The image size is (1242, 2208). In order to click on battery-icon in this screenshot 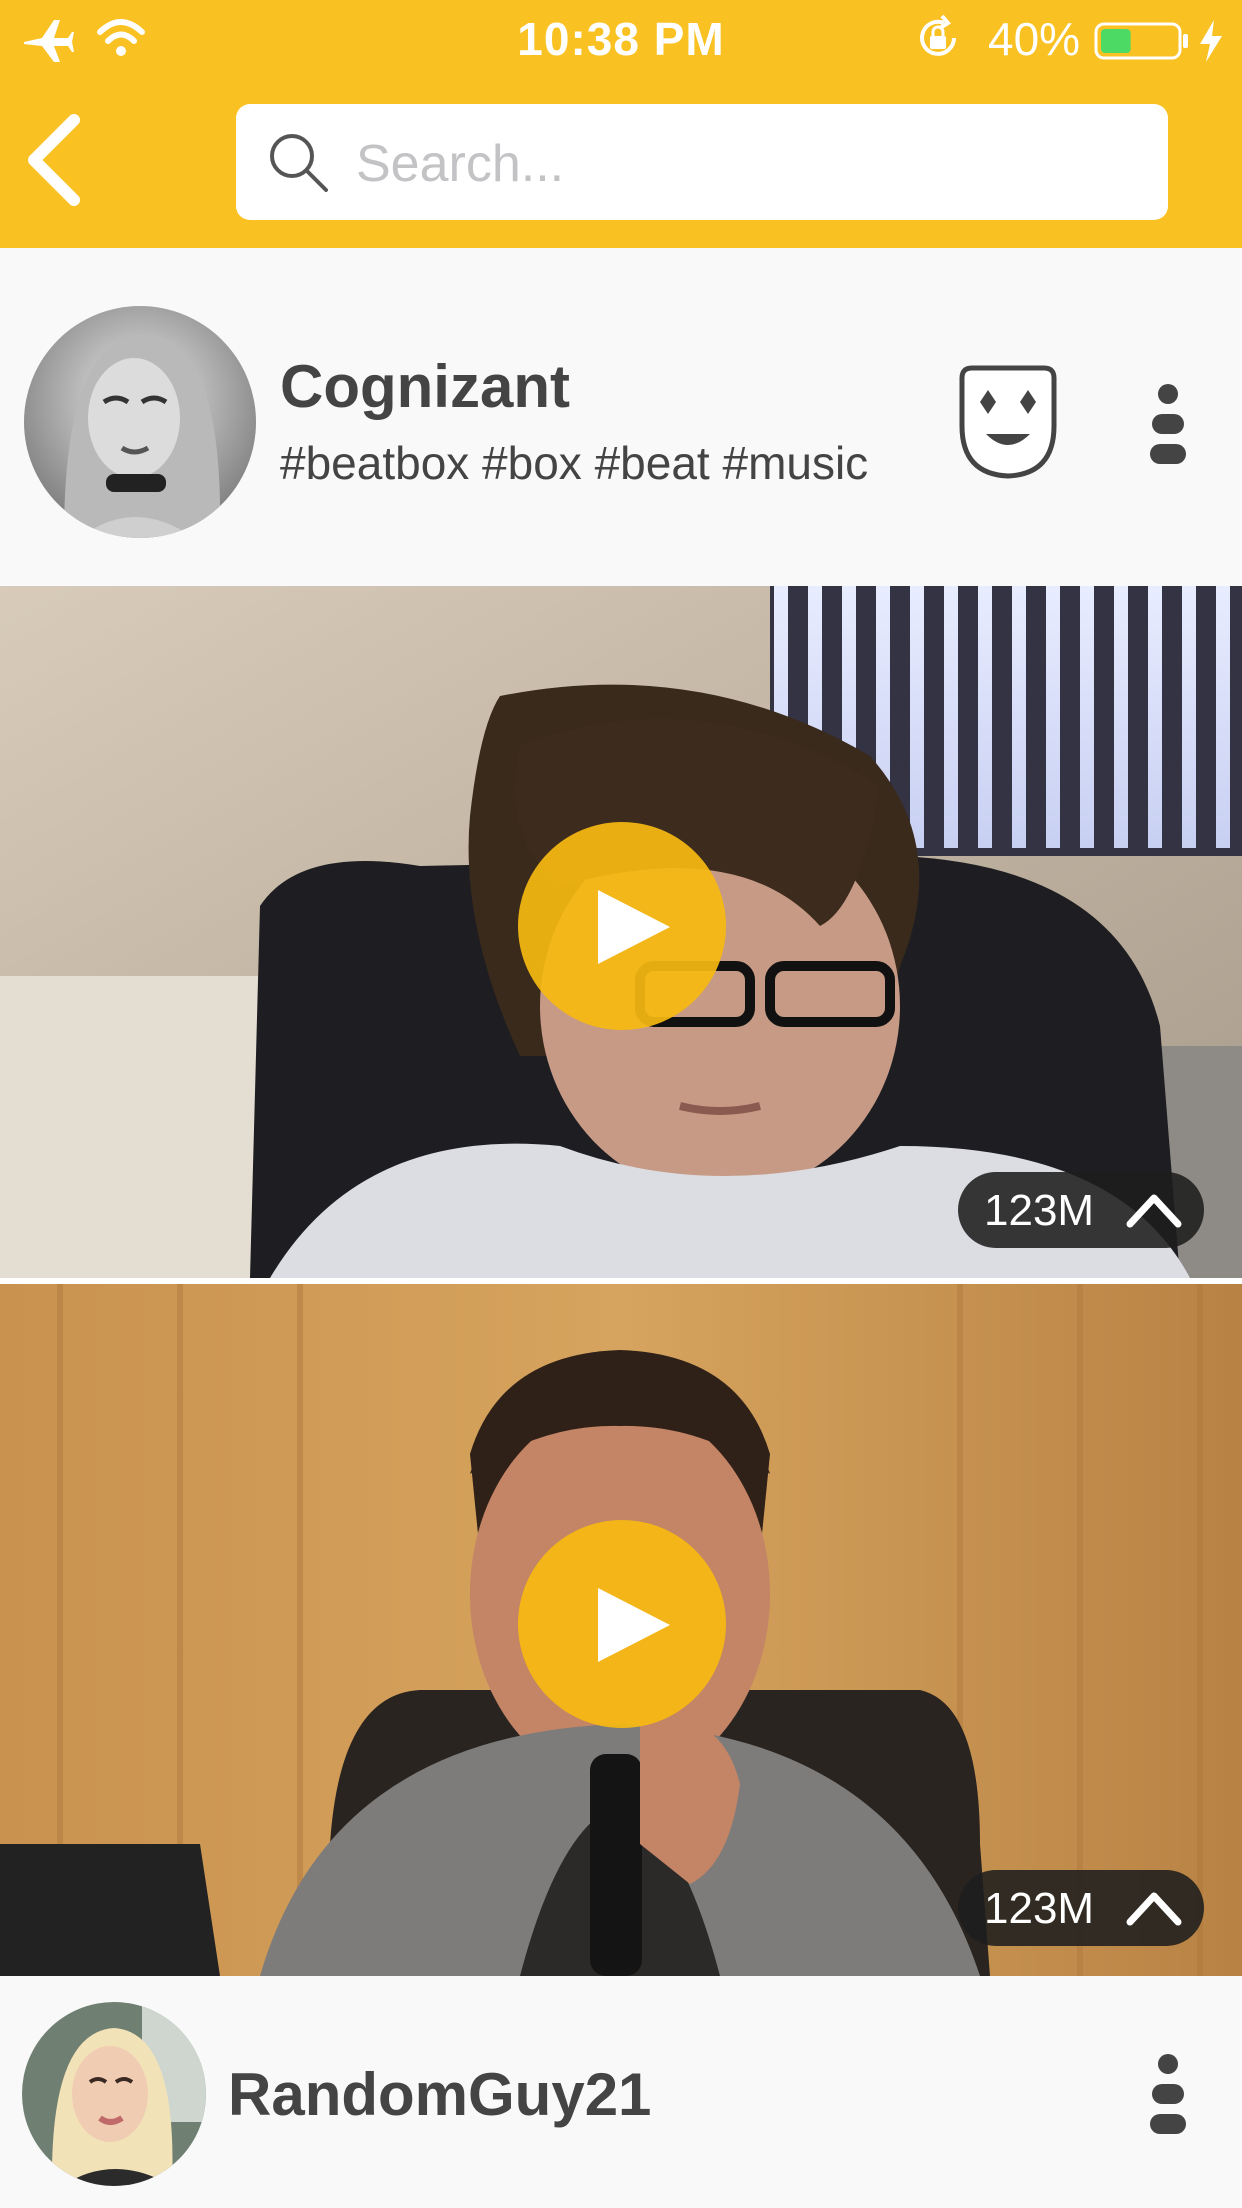, I will do `click(1142, 43)`.